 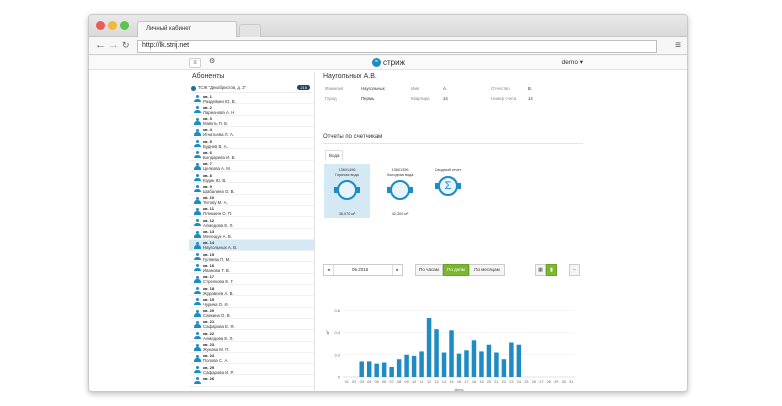 I want to click on x-tick-label: 05, so click(x=377, y=382).